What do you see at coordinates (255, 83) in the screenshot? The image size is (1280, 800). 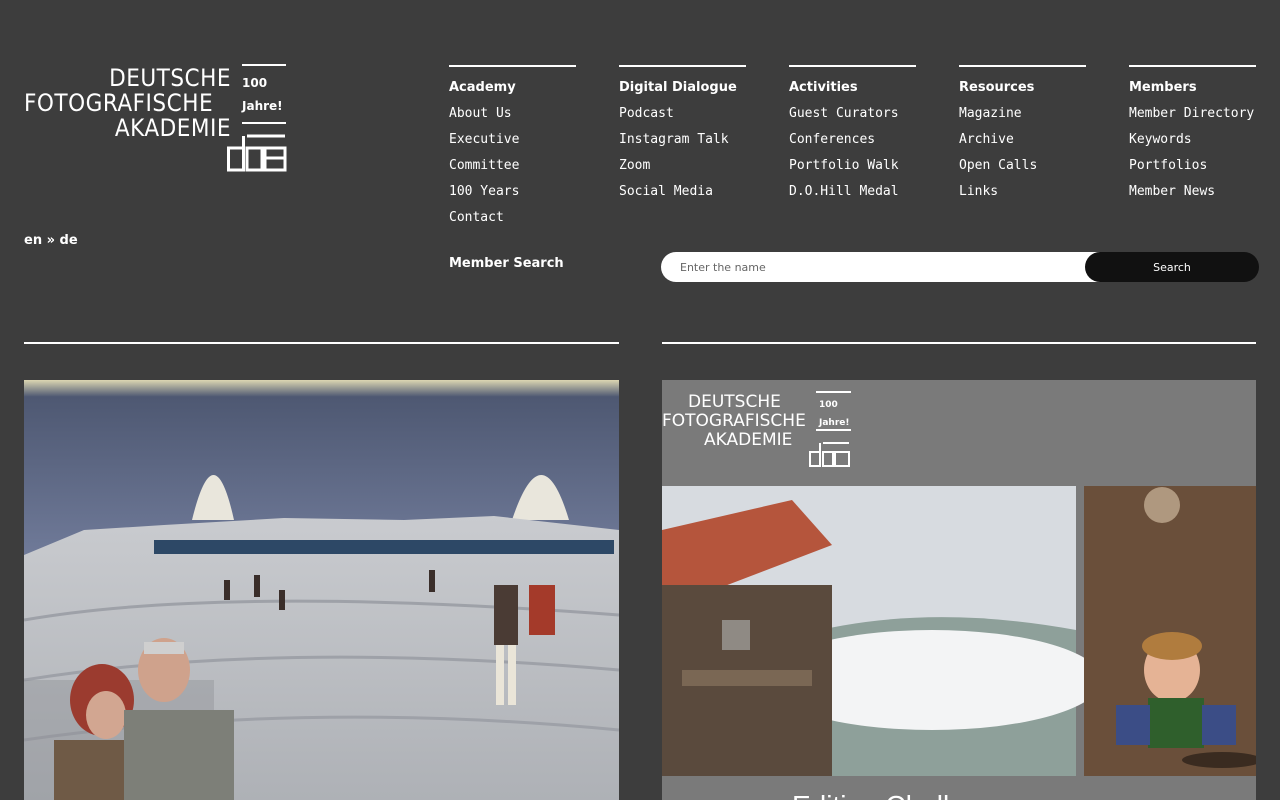 I see `badge-line-1: 100` at bounding box center [255, 83].